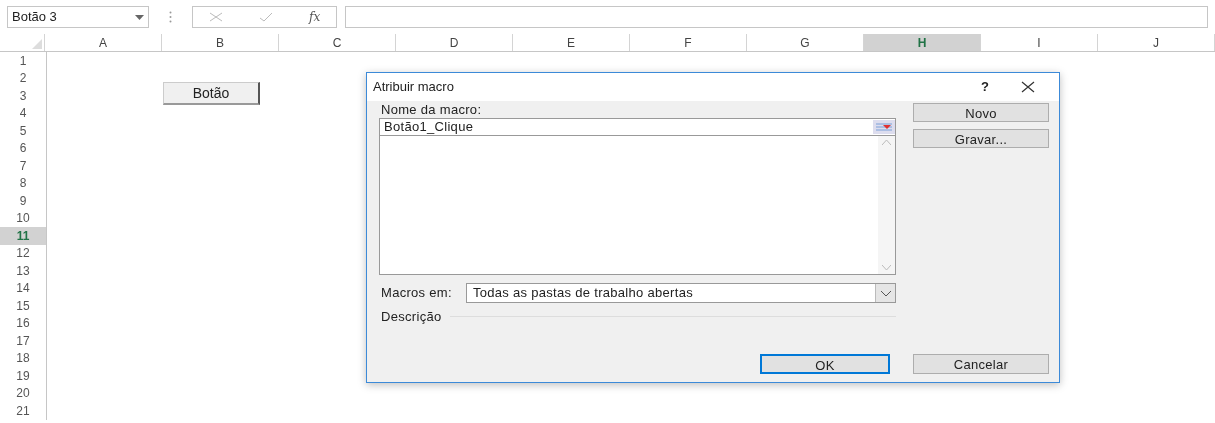 The height and width of the screenshot is (423, 1215). I want to click on scroll-down-icon, so click(886, 267).